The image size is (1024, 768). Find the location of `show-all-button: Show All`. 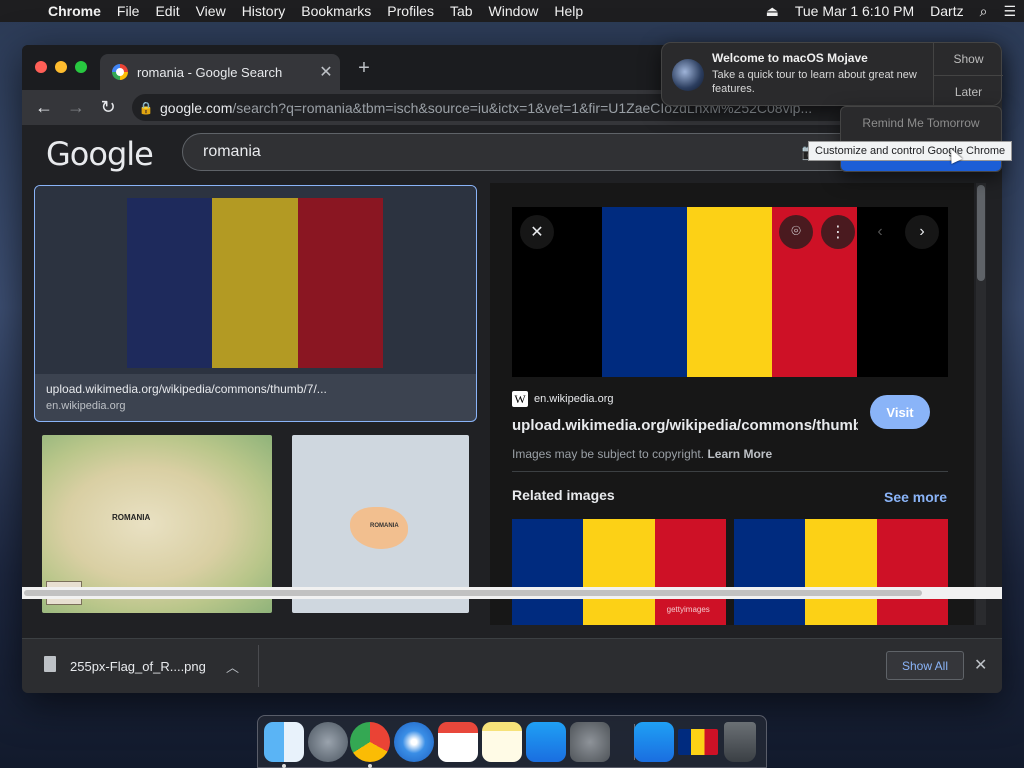

show-all-button: Show All is located at coordinates (925, 665).